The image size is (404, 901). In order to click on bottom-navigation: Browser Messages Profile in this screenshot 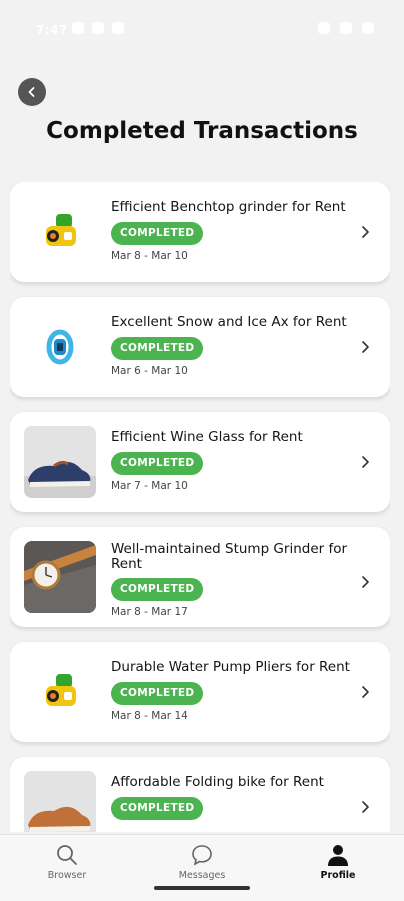, I will do `click(202, 867)`.